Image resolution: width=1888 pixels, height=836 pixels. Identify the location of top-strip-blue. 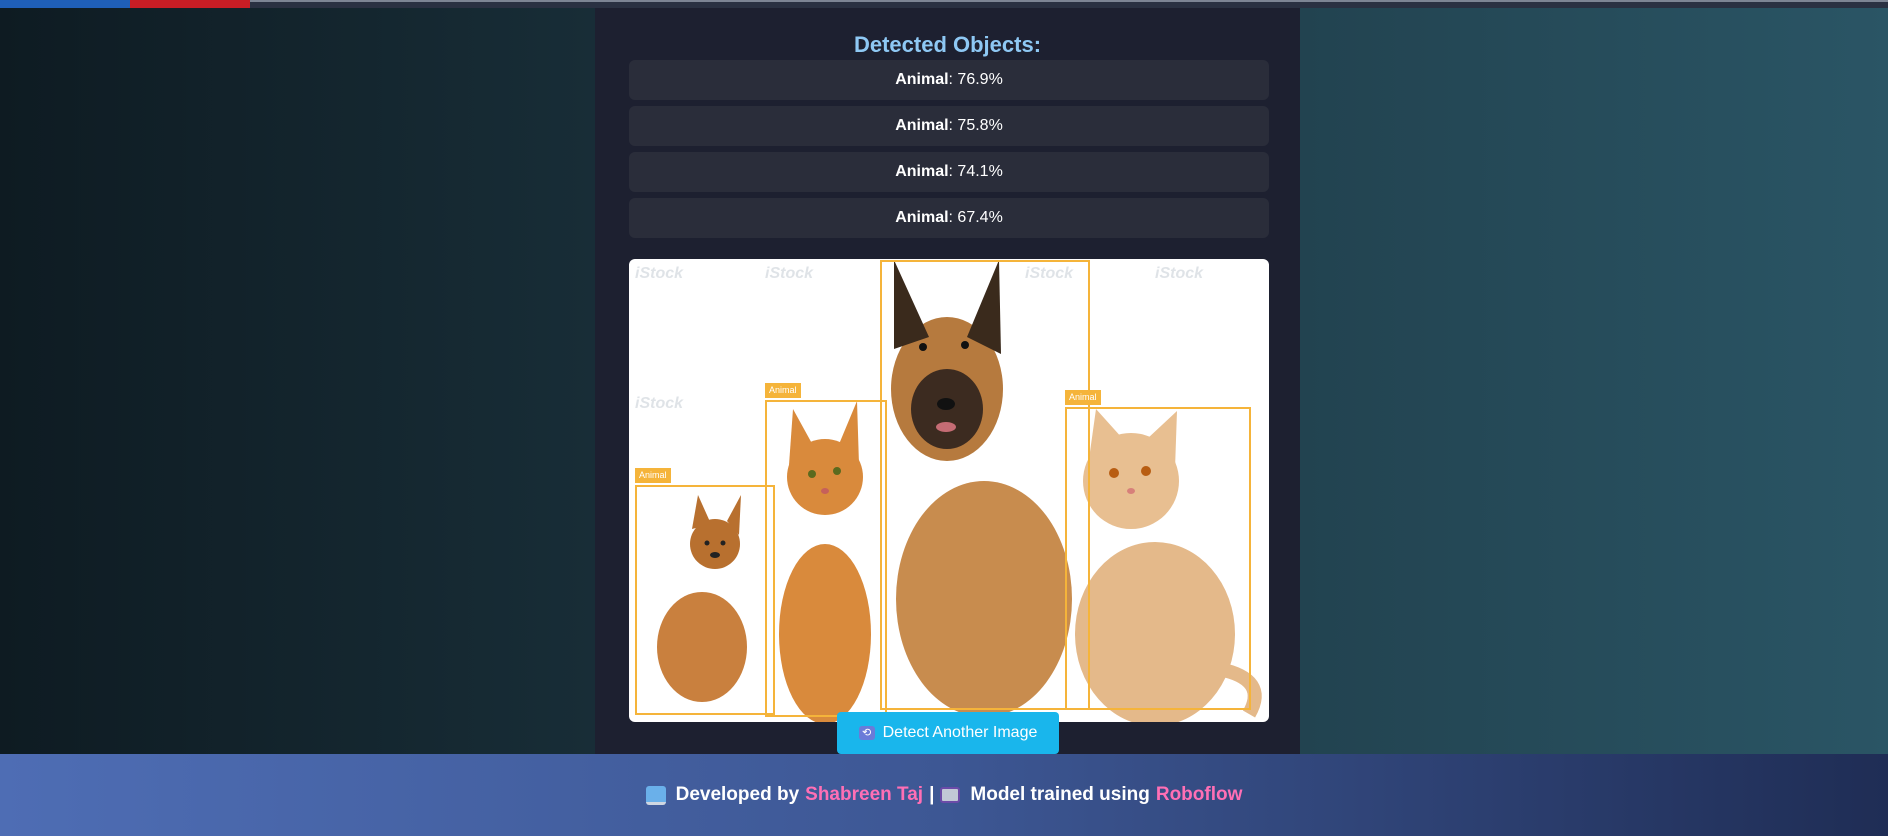
(65, 4).